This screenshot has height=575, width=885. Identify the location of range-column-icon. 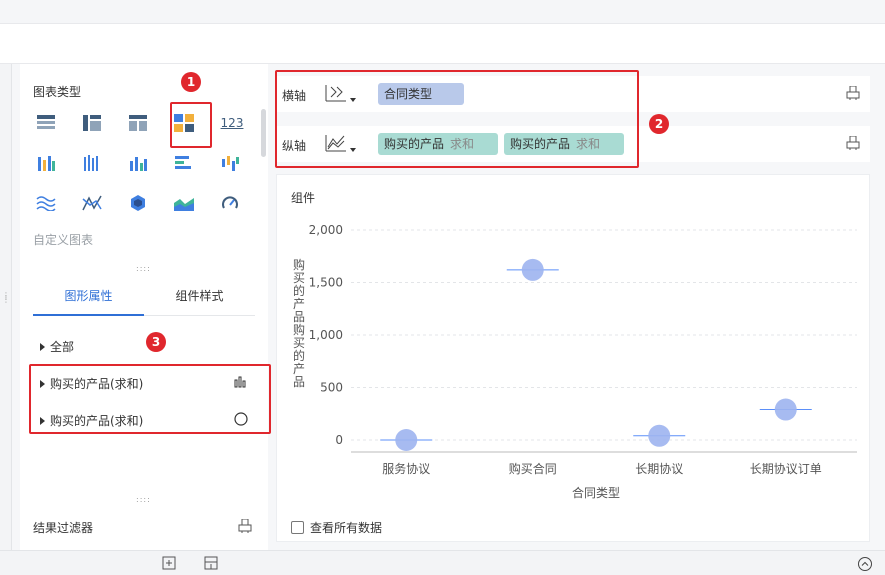
(230, 163).